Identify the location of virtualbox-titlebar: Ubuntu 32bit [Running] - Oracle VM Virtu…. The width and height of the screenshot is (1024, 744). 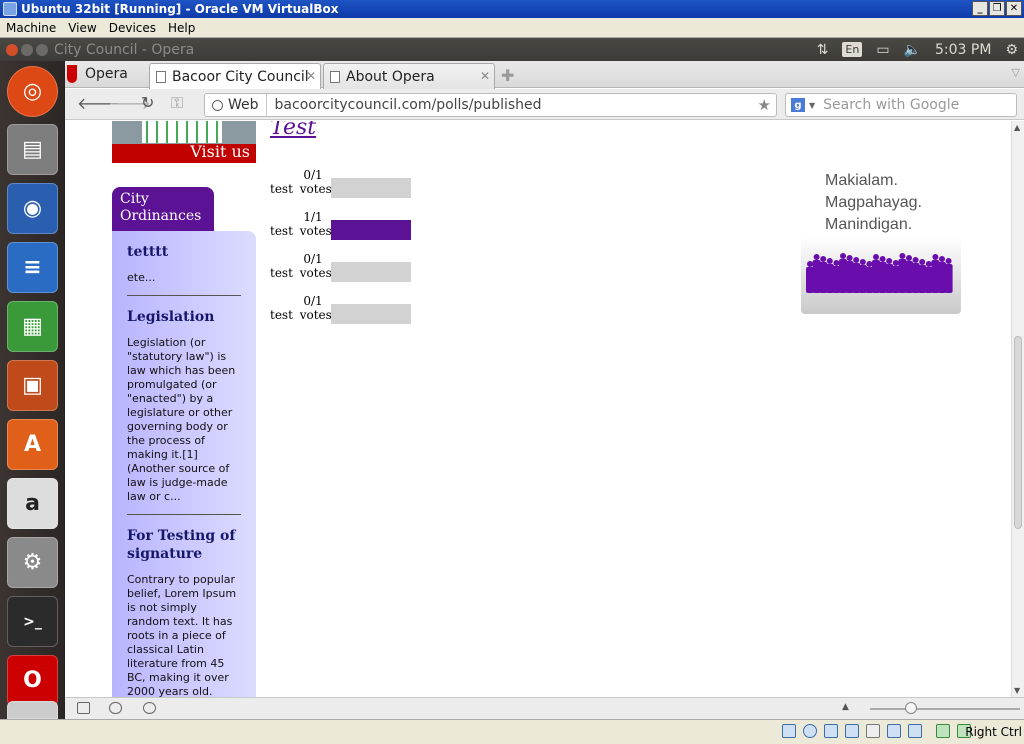
(512, 9).